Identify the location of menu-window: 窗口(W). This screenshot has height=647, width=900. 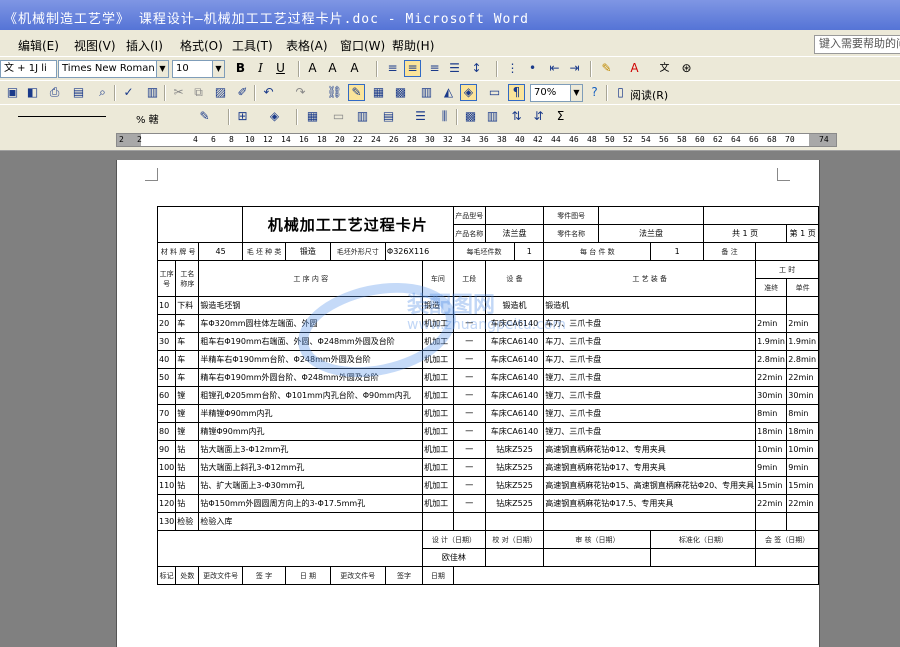
(362, 45).